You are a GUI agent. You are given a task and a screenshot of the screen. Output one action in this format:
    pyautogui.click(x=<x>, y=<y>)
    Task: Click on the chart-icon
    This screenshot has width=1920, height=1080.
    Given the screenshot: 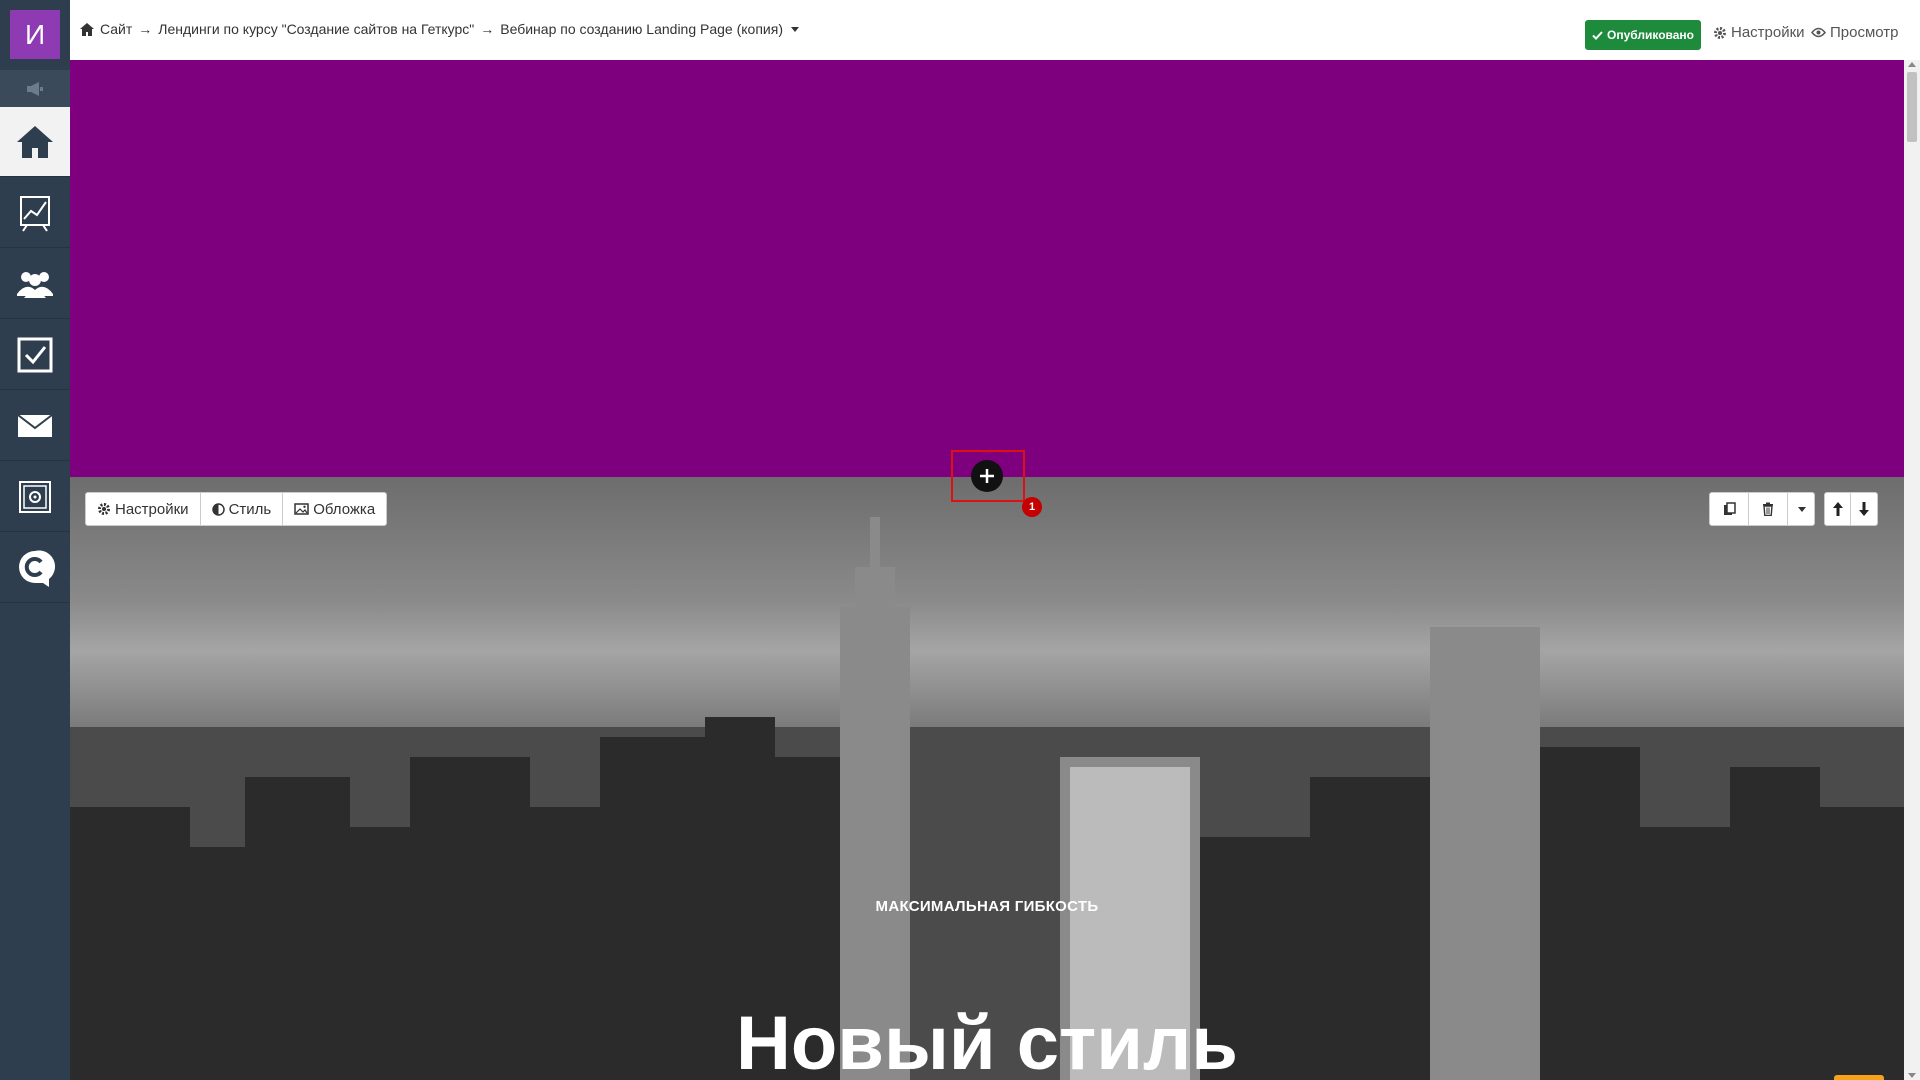 What is the action you would take?
    pyautogui.click(x=35, y=213)
    